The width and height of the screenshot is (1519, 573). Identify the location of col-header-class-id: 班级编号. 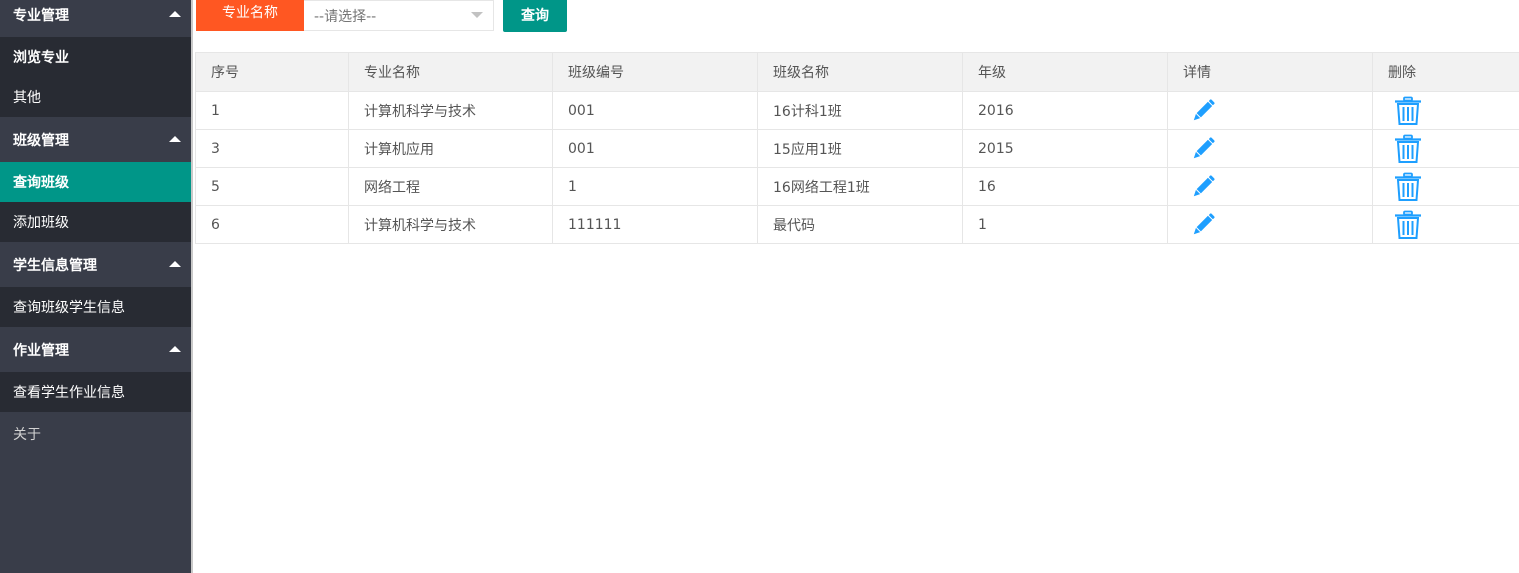
(655, 72).